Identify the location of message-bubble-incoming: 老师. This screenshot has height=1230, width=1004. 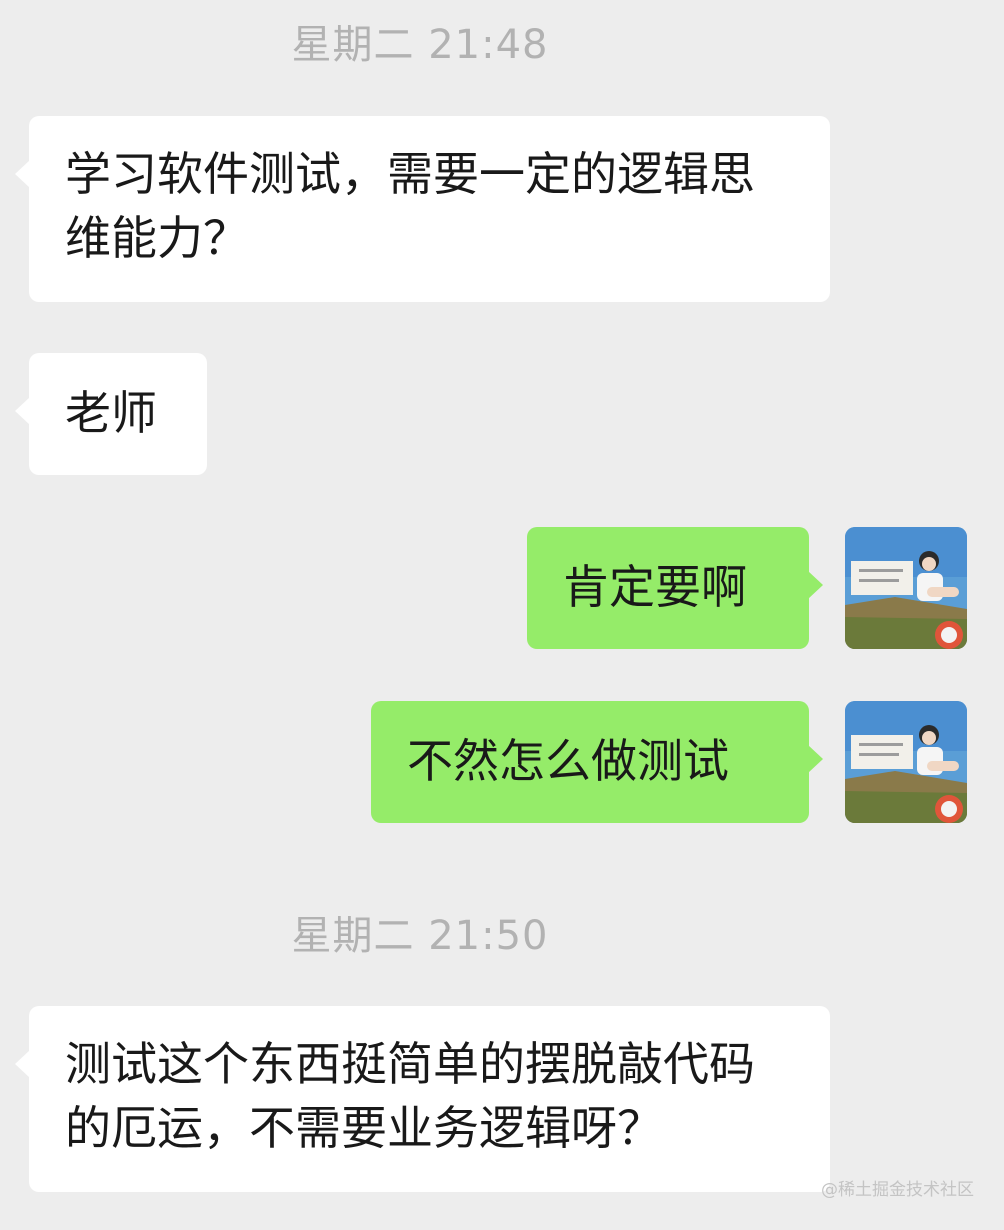
(111, 414).